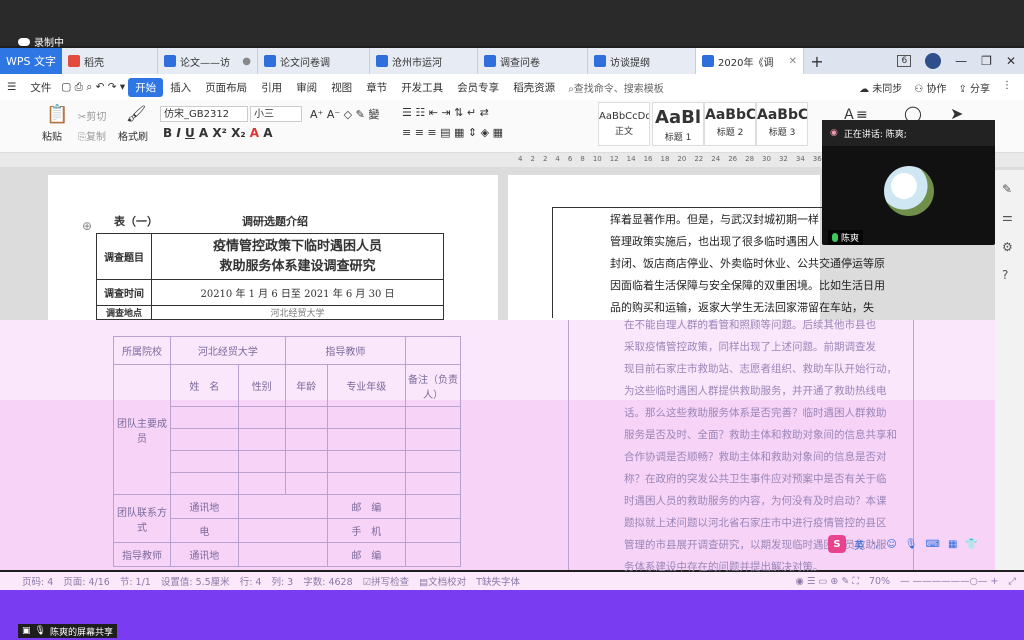 This screenshot has height=640, width=1024. Describe the element at coordinates (136, 113) in the screenshot. I see `format-painter-icon: 🖌` at that location.